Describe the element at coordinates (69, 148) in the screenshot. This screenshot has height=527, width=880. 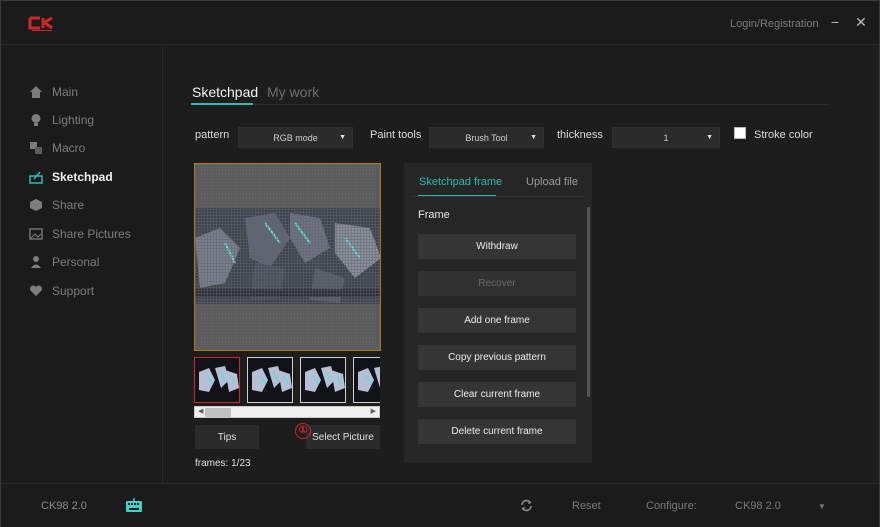
I see `sidebar-item-label: Macro` at that location.